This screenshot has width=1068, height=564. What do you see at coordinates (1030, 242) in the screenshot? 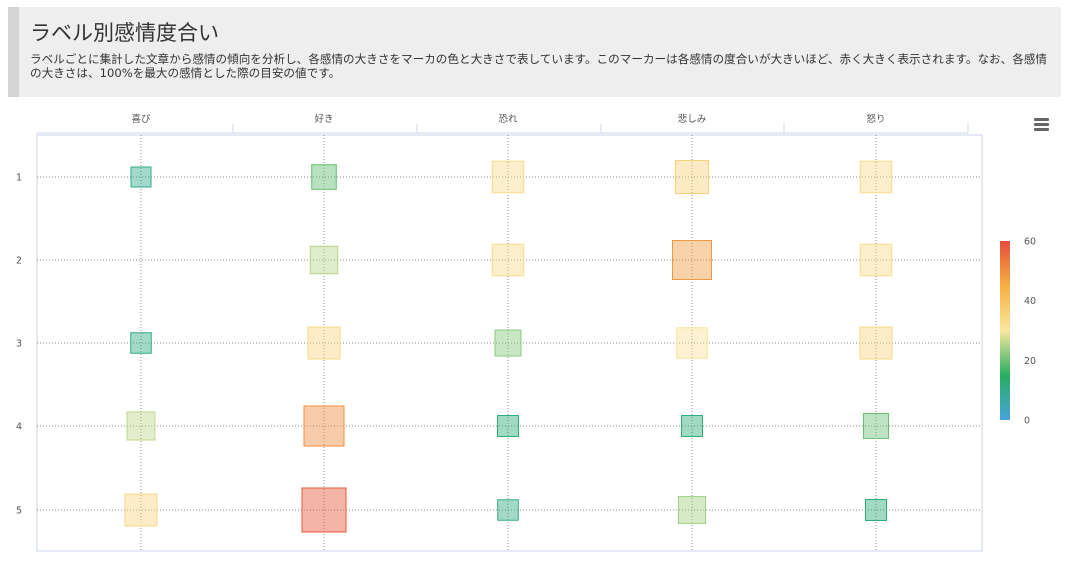
I see `color-scale-tick-label: 60` at bounding box center [1030, 242].